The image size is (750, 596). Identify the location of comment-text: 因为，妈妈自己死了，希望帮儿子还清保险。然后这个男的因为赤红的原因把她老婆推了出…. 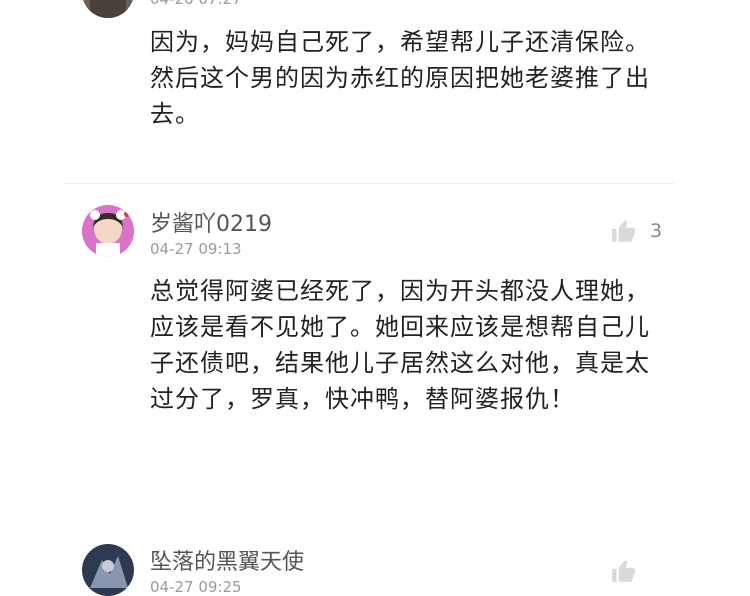
(400, 78).